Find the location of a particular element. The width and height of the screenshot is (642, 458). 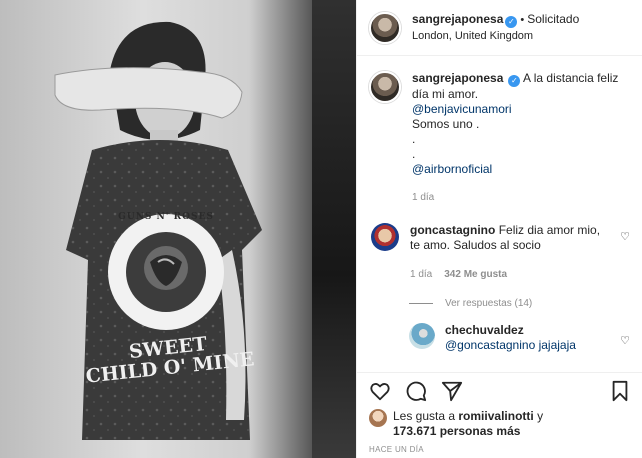

reply-username: chechuvaldez is located at coordinates (510, 330).